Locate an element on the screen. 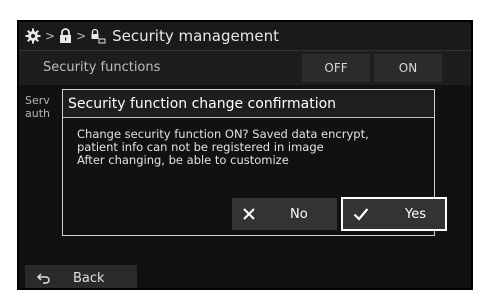 This screenshot has height=305, width=490. back-button: Back is located at coordinates (81, 276).